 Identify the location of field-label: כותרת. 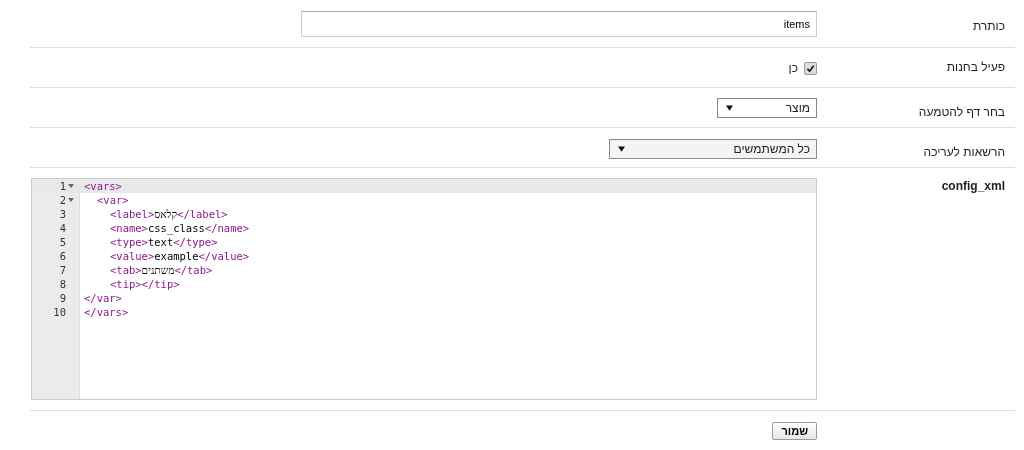
(988, 26).